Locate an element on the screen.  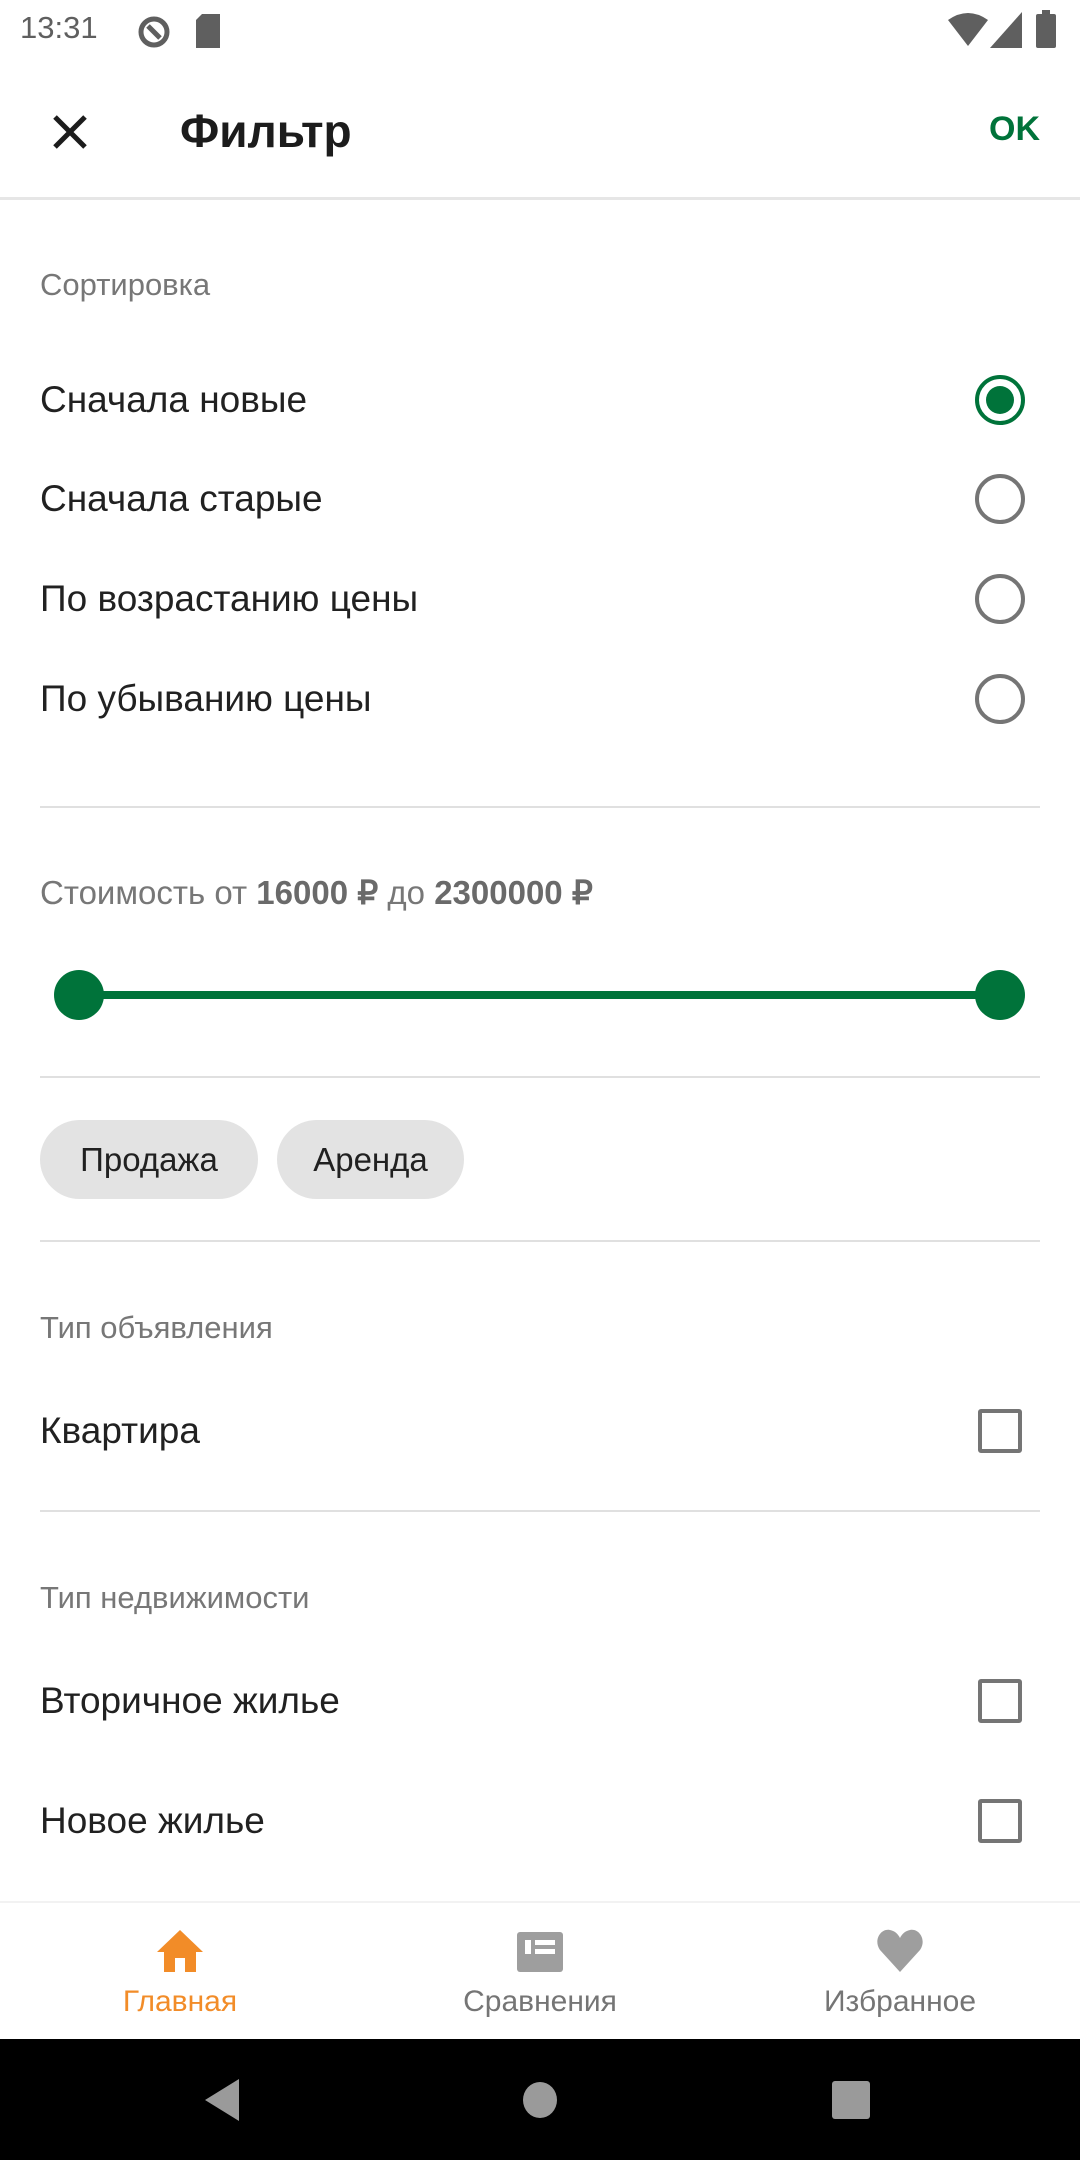
radio-selected is located at coordinates (1000, 400).